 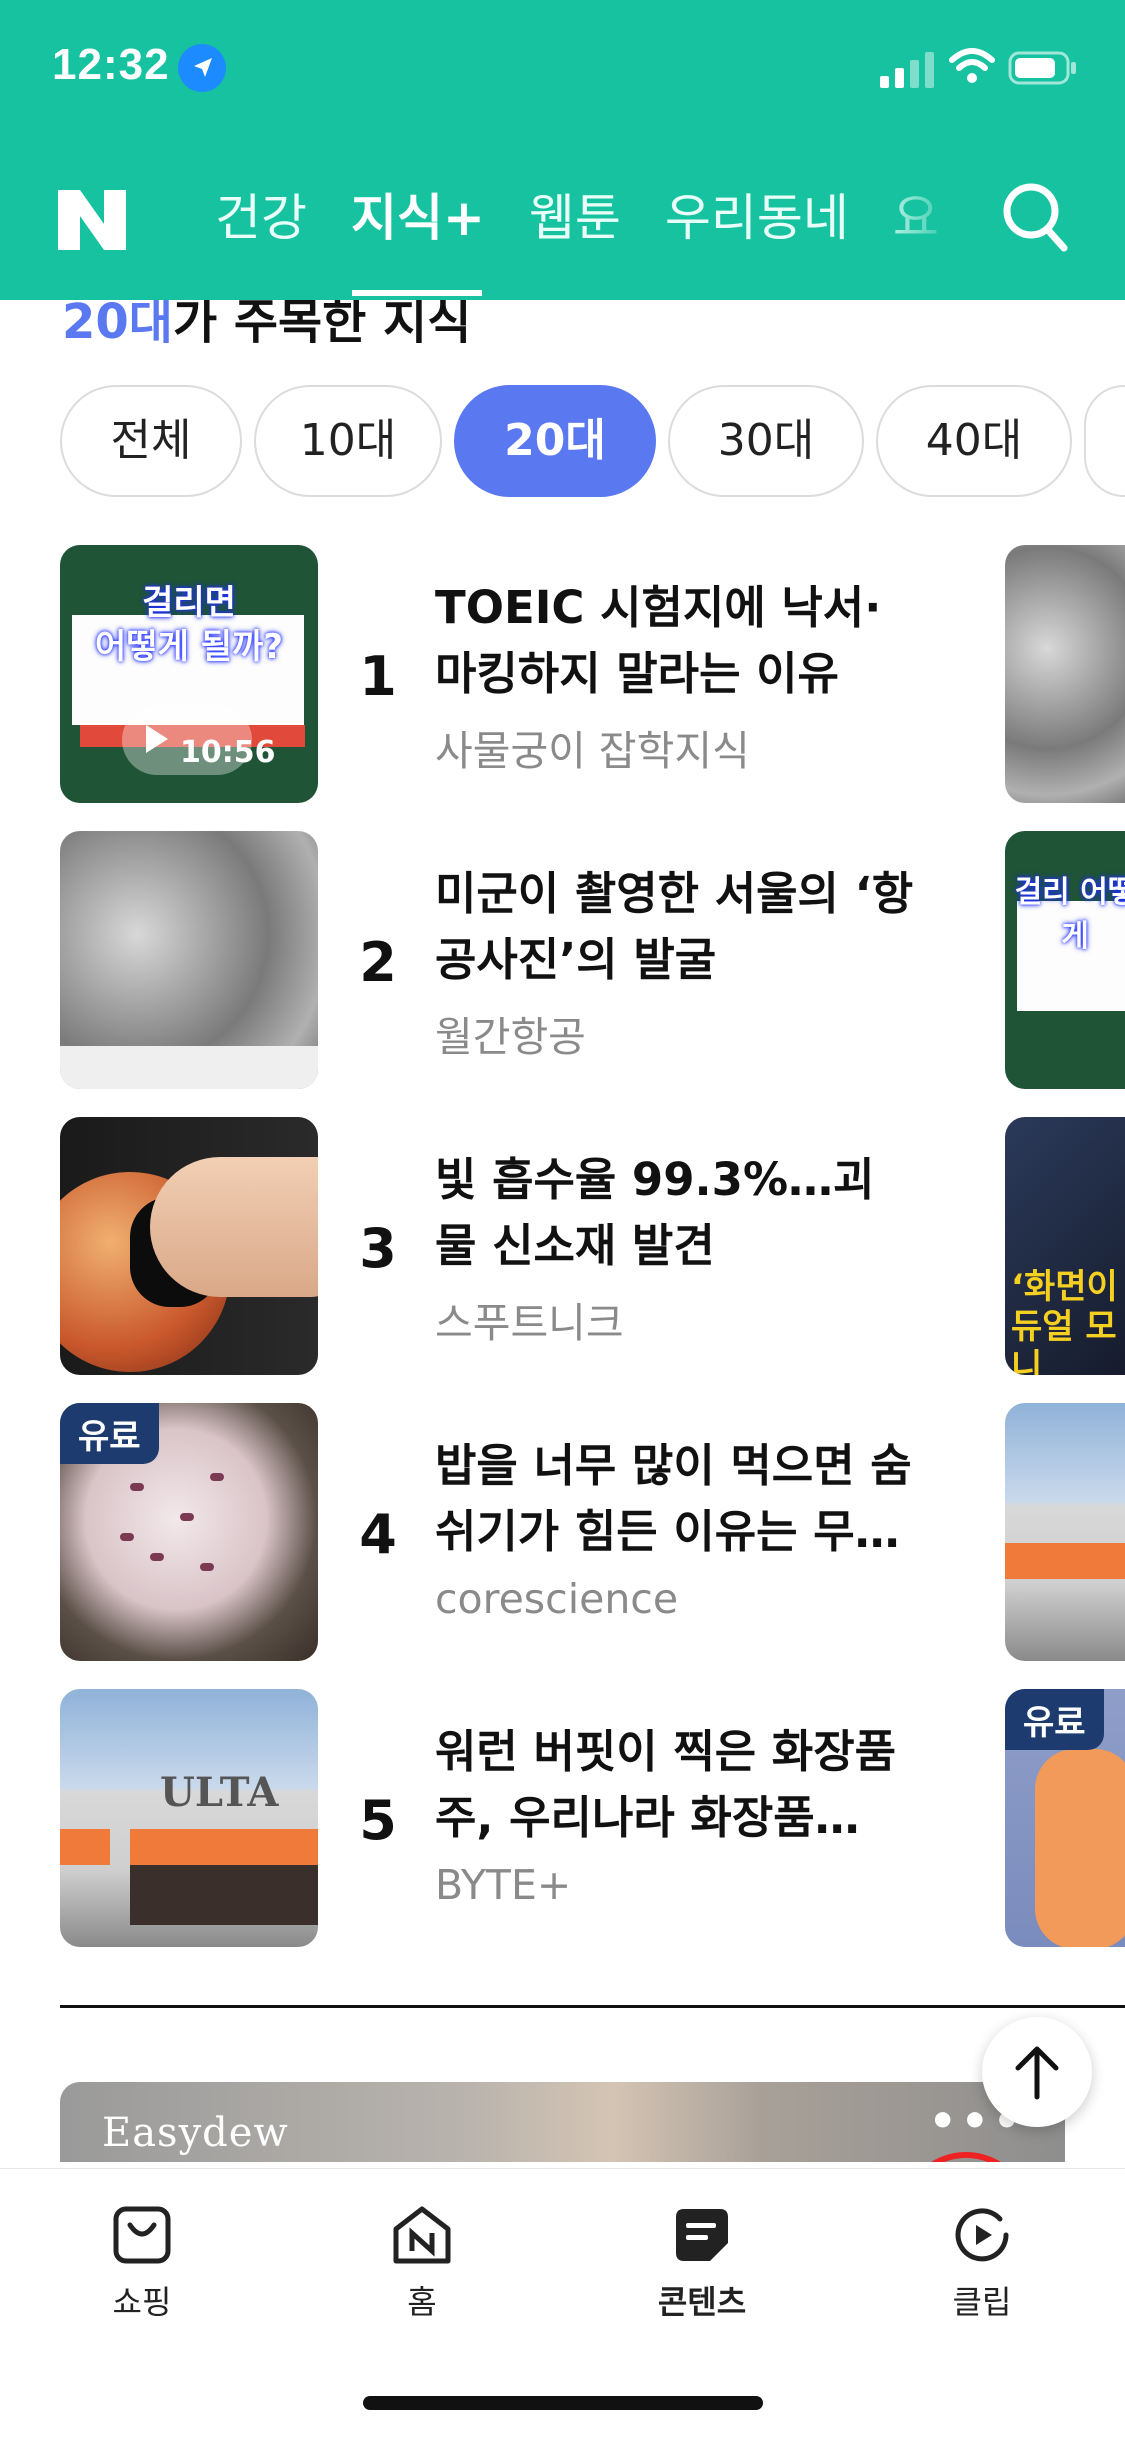 What do you see at coordinates (702, 2235) in the screenshot?
I see `content-icon` at bounding box center [702, 2235].